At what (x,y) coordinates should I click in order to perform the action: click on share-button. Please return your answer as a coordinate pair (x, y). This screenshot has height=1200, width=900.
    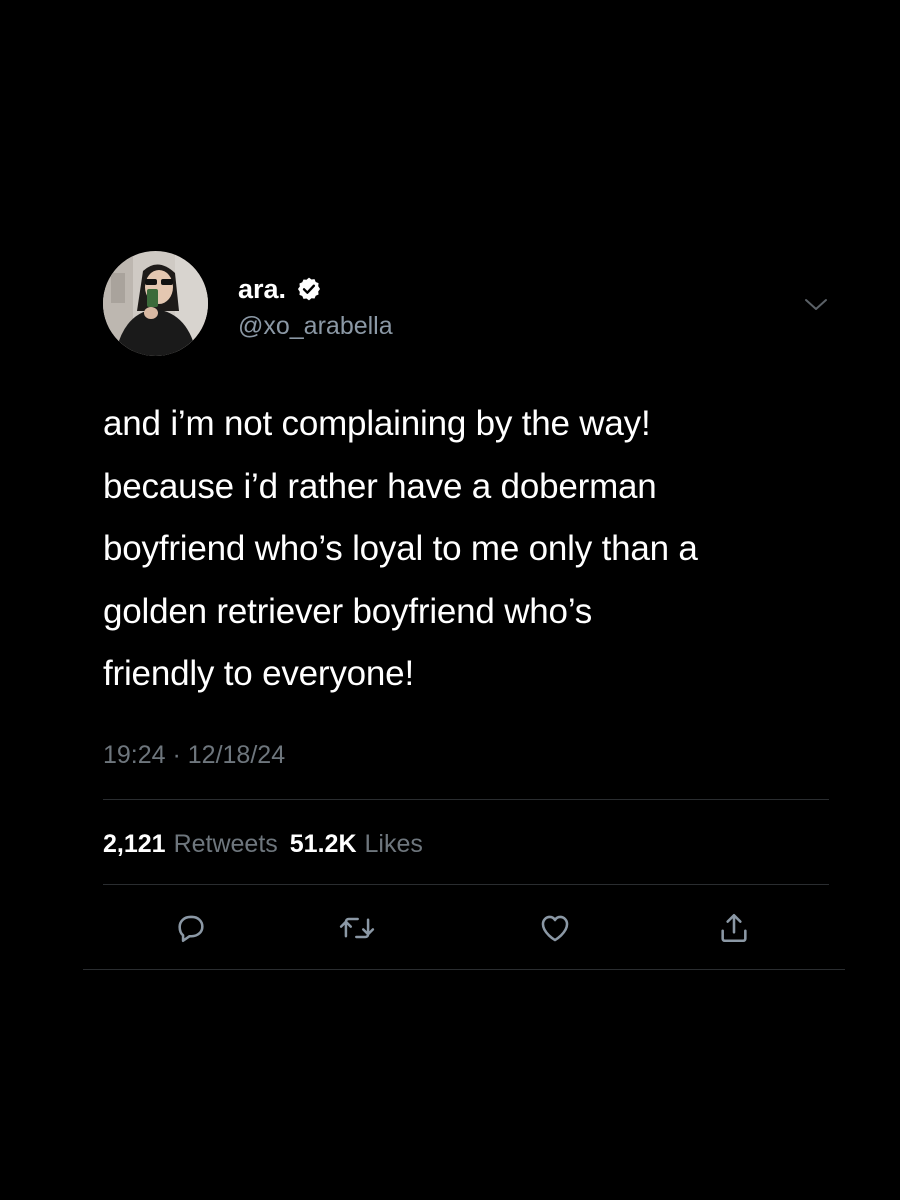
    Looking at the image, I should click on (734, 928).